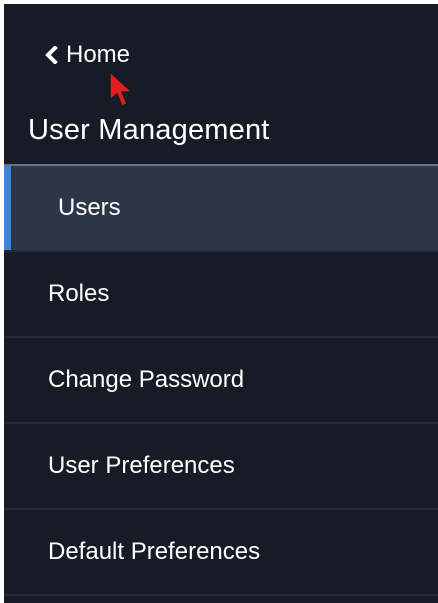  I want to click on menu-item-roles: Roles, so click(221, 295).